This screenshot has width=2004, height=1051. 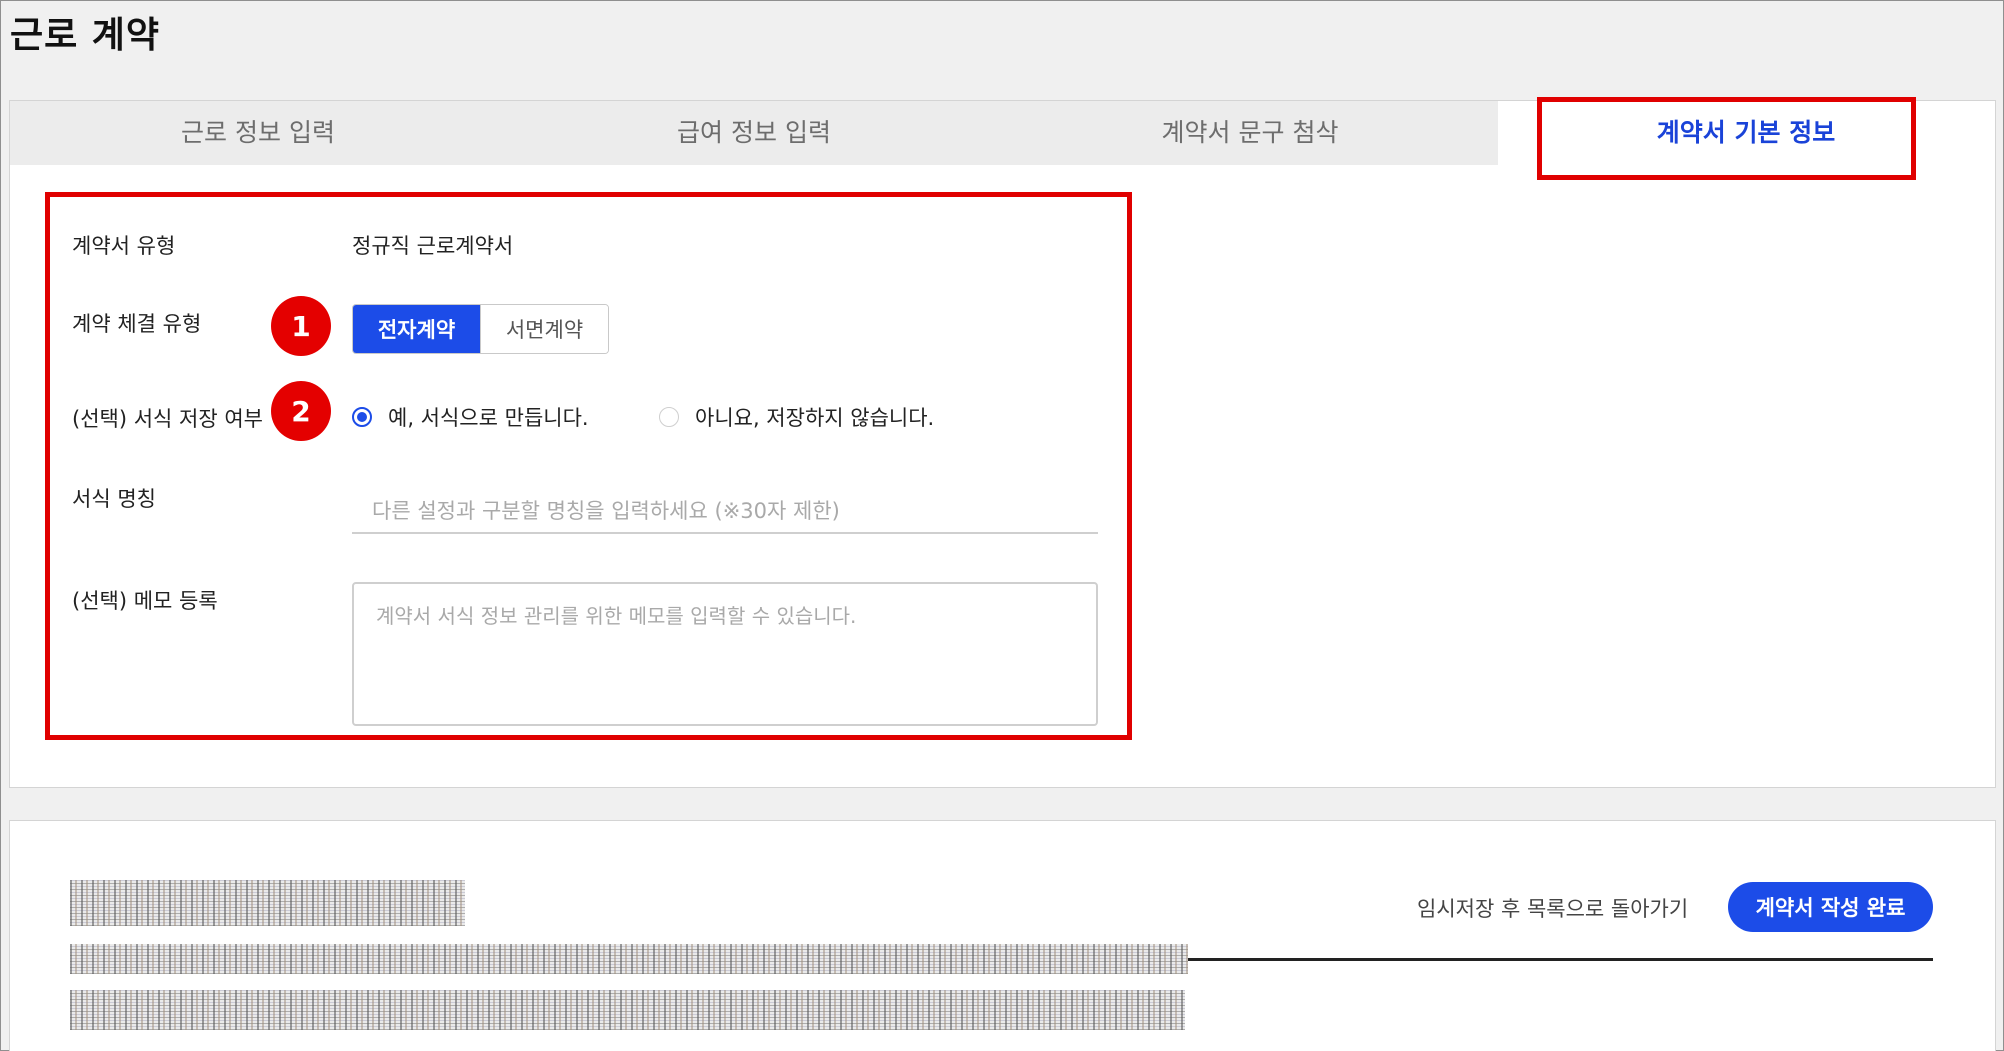 I want to click on step-badge-2: 2, so click(x=301, y=411).